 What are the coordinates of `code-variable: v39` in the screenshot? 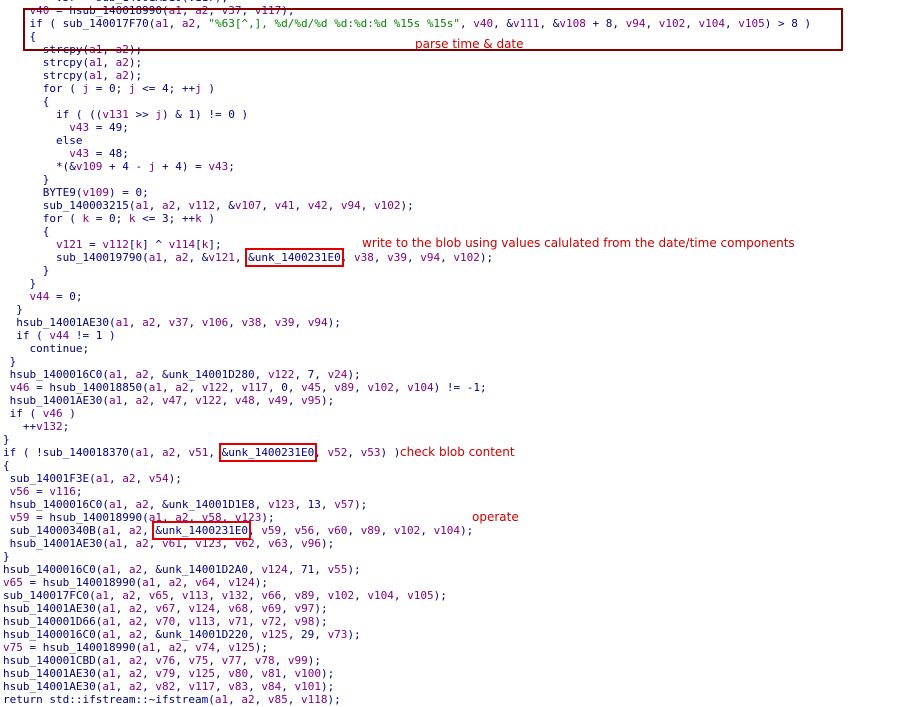 It's located at (284, 322).